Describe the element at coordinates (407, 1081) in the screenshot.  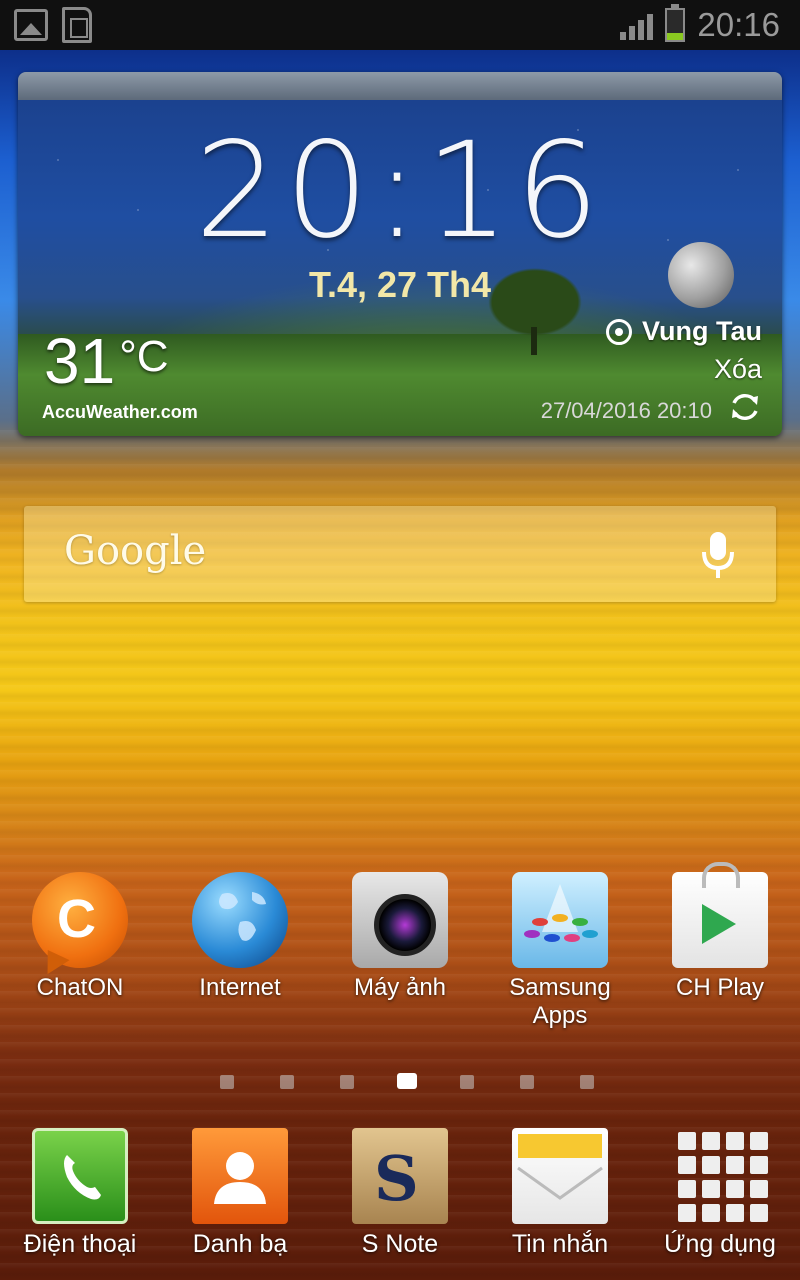
I see `page-dot-active` at that location.